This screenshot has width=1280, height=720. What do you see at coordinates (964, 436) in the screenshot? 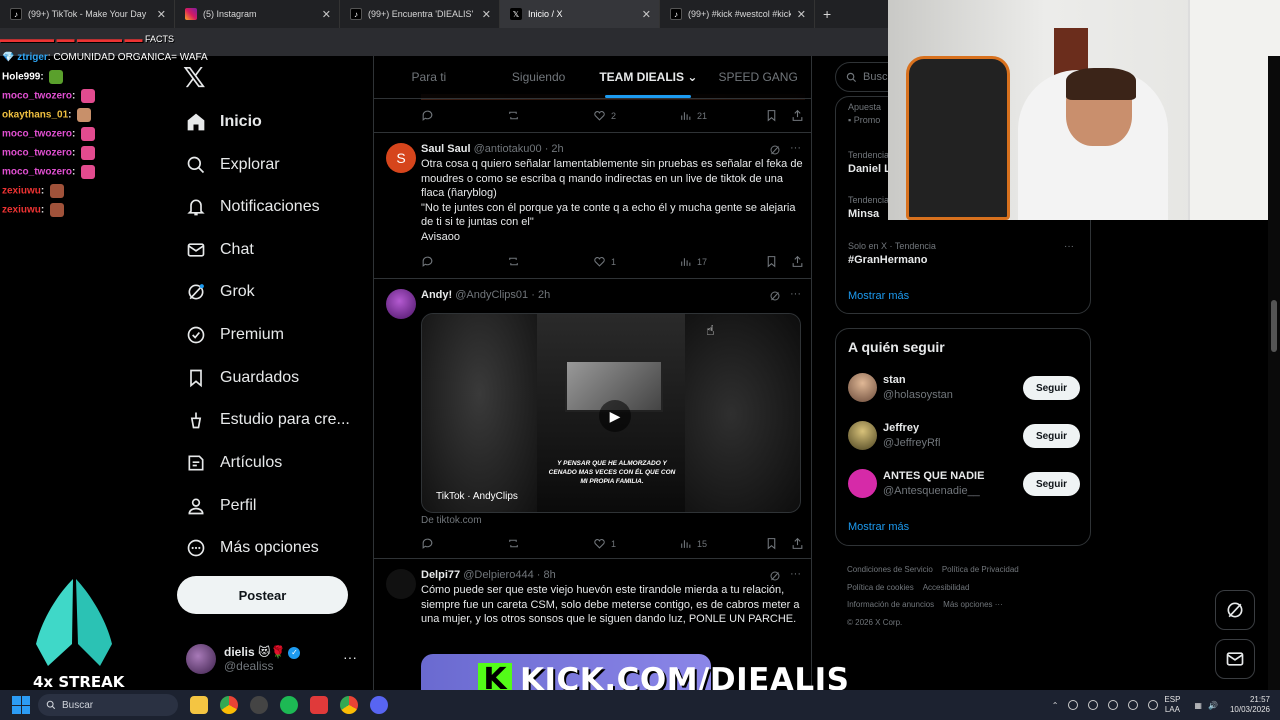
I see `follow-suggestion: Jeffrey @JeffreyRfl Seguir` at bounding box center [964, 436].